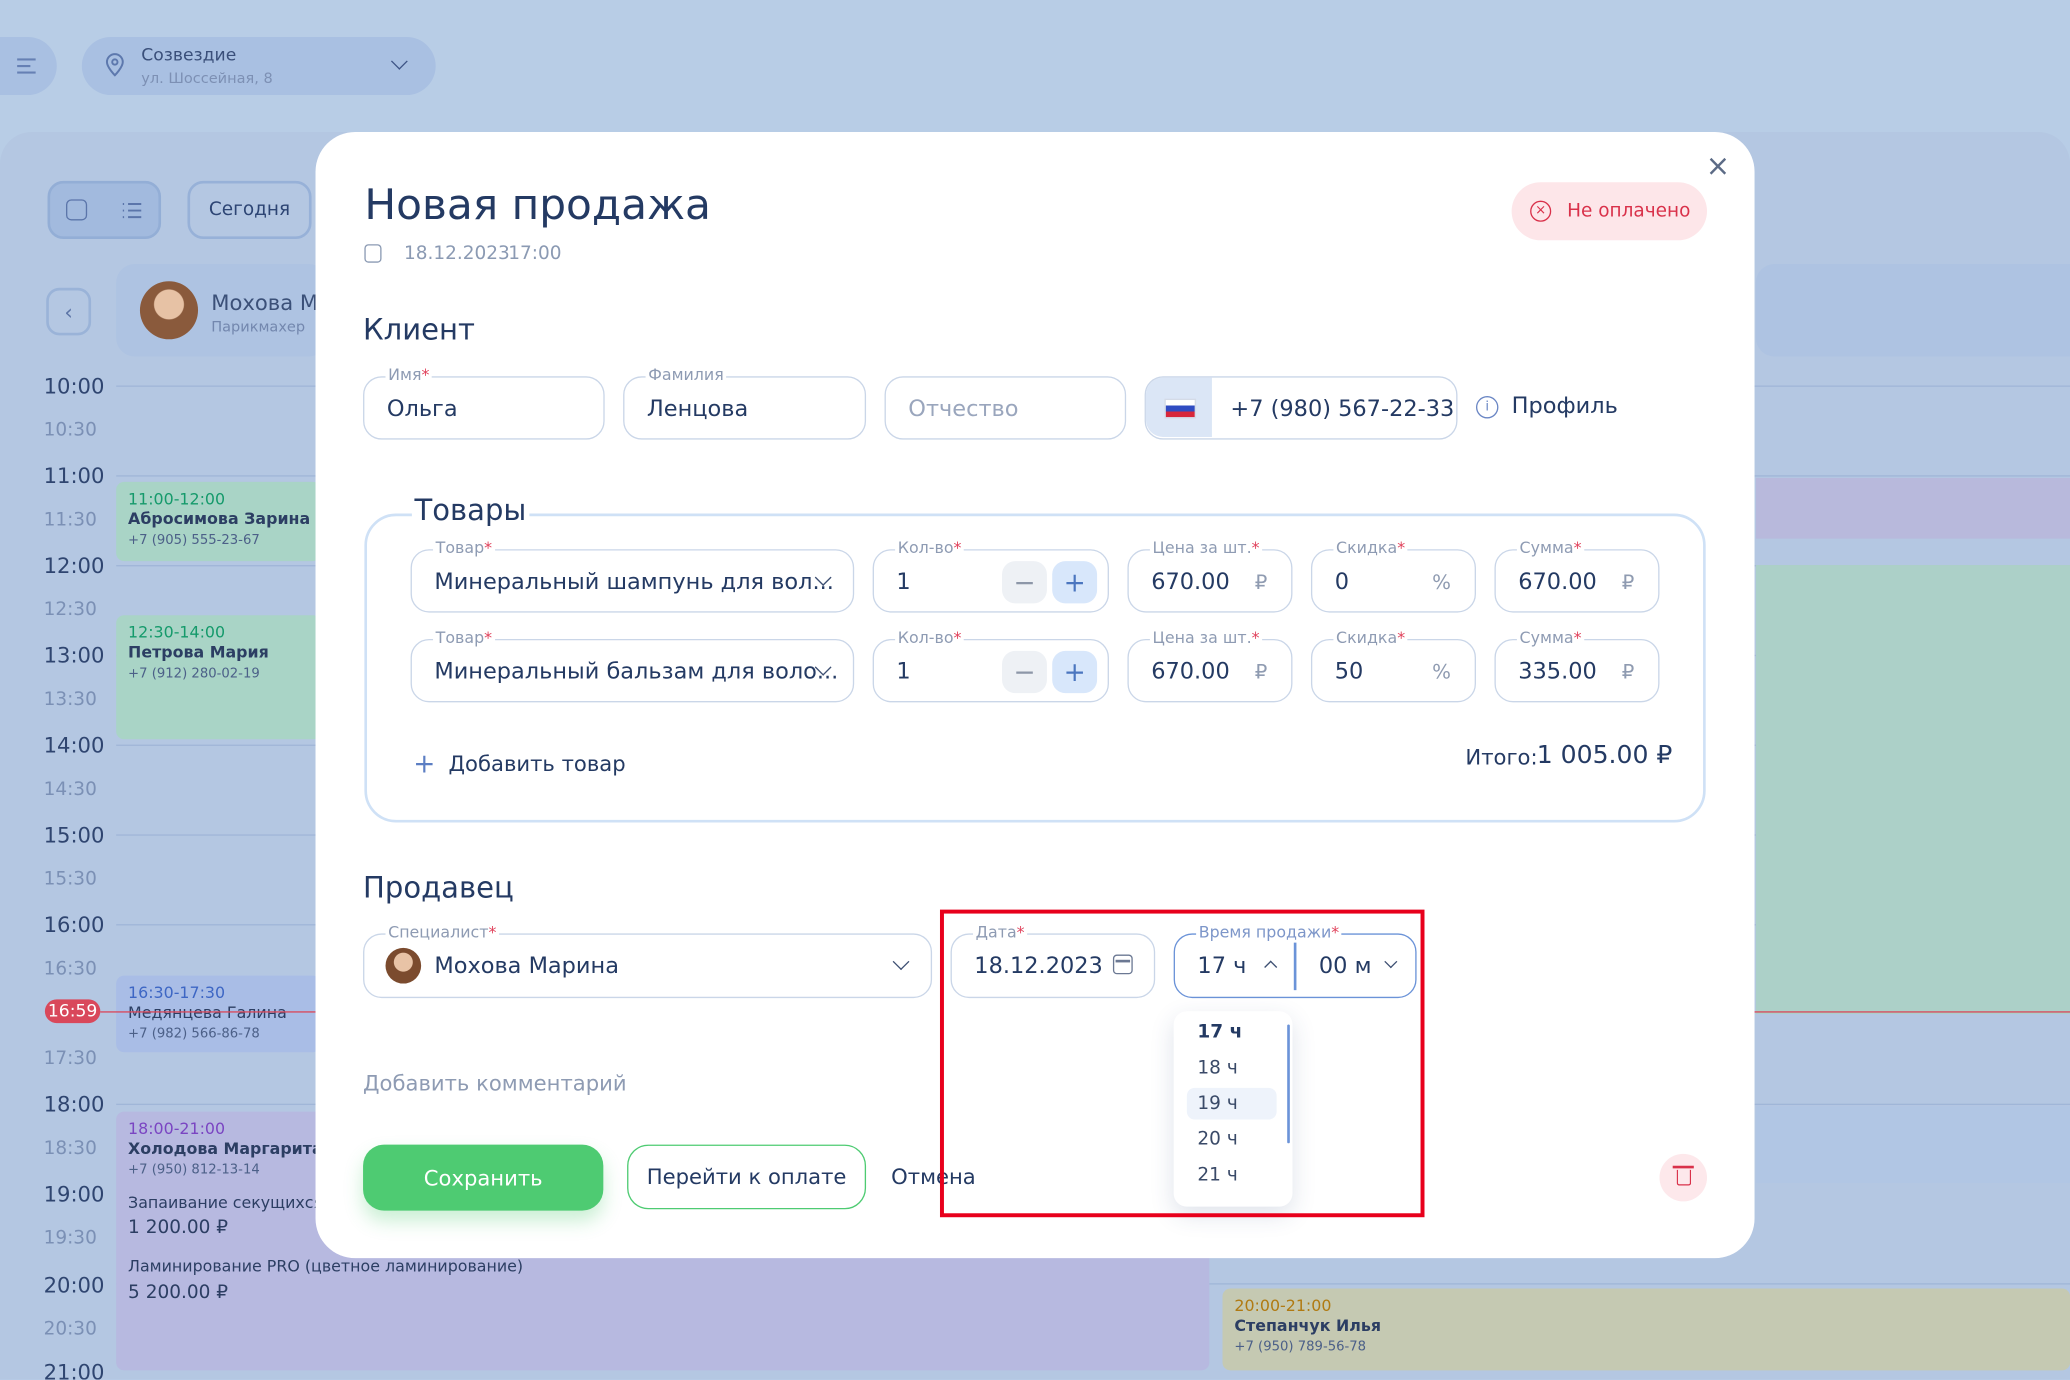 This screenshot has height=1380, width=2070. What do you see at coordinates (222, 310) in the screenshot?
I see `staff-column-header: Мохова М Парикмахер` at bounding box center [222, 310].